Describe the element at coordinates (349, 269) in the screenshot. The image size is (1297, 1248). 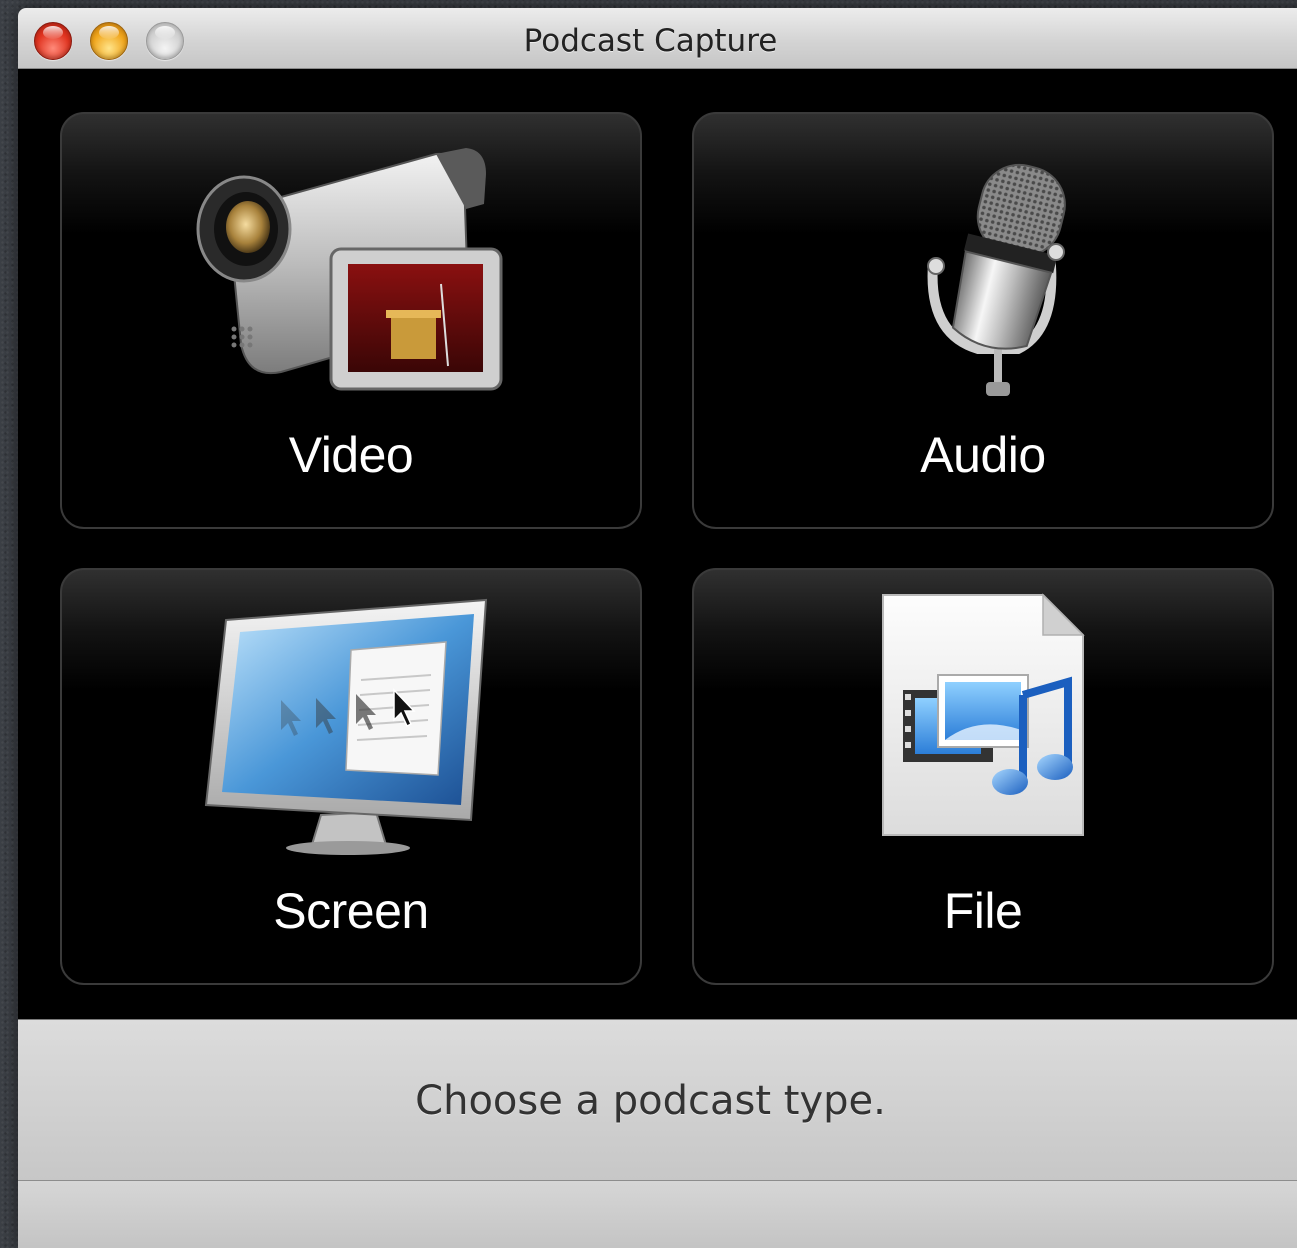
I see `video-camera-icon` at that location.